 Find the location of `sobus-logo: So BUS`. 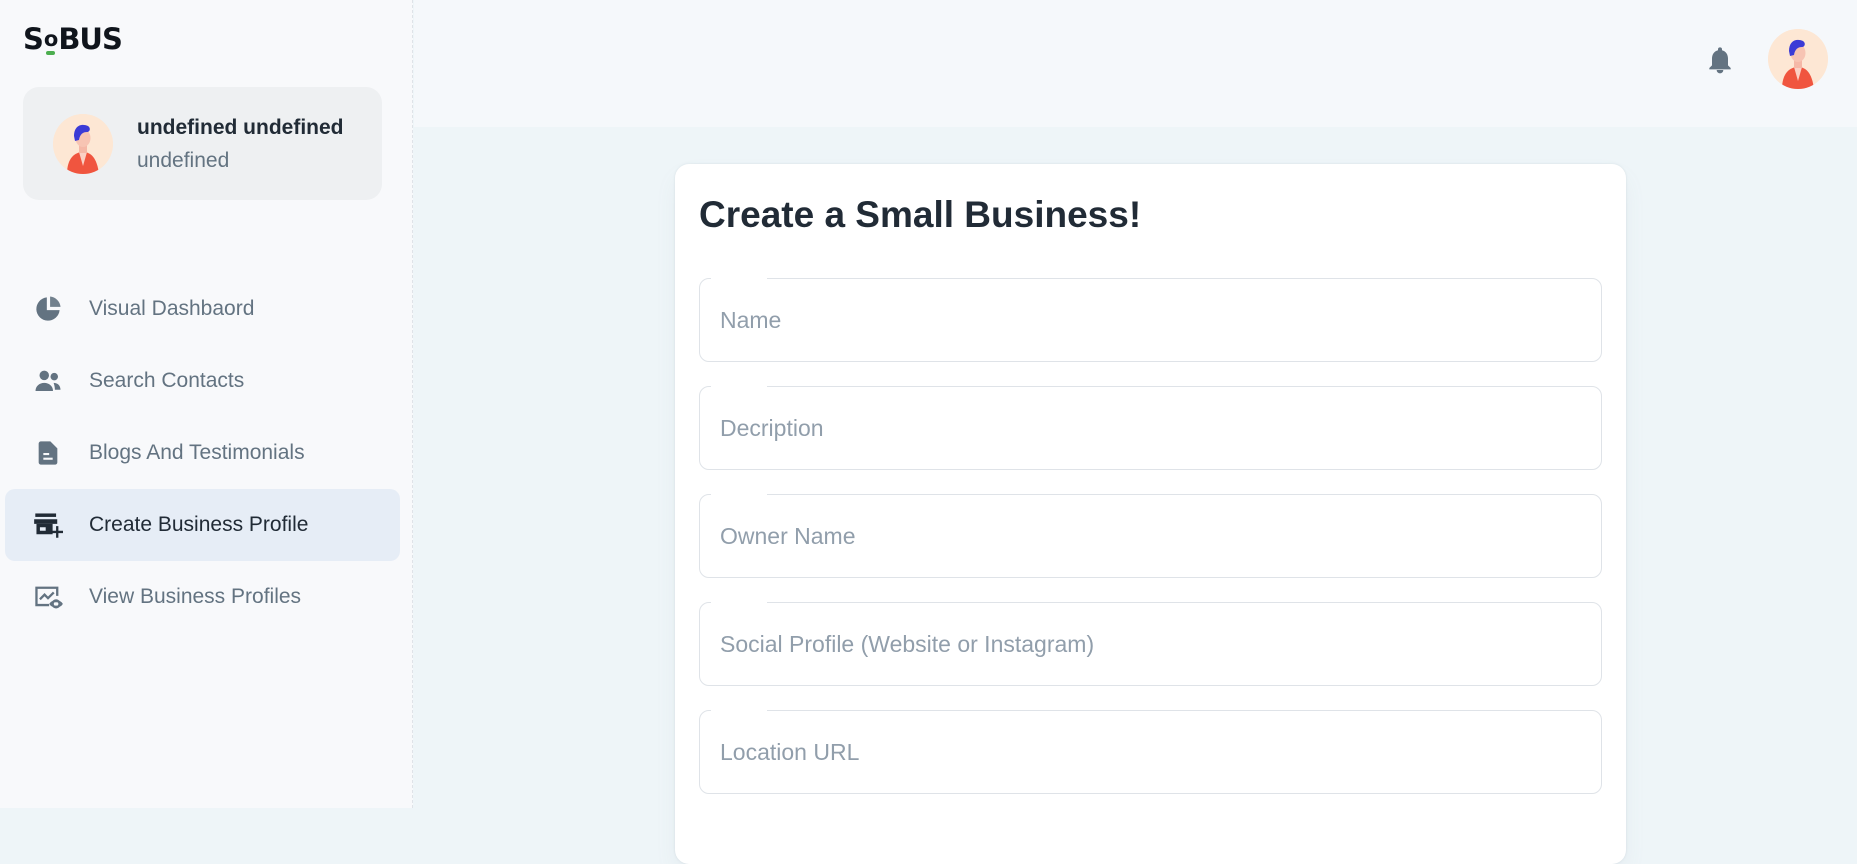

sobus-logo: So BUS is located at coordinates (73, 39).